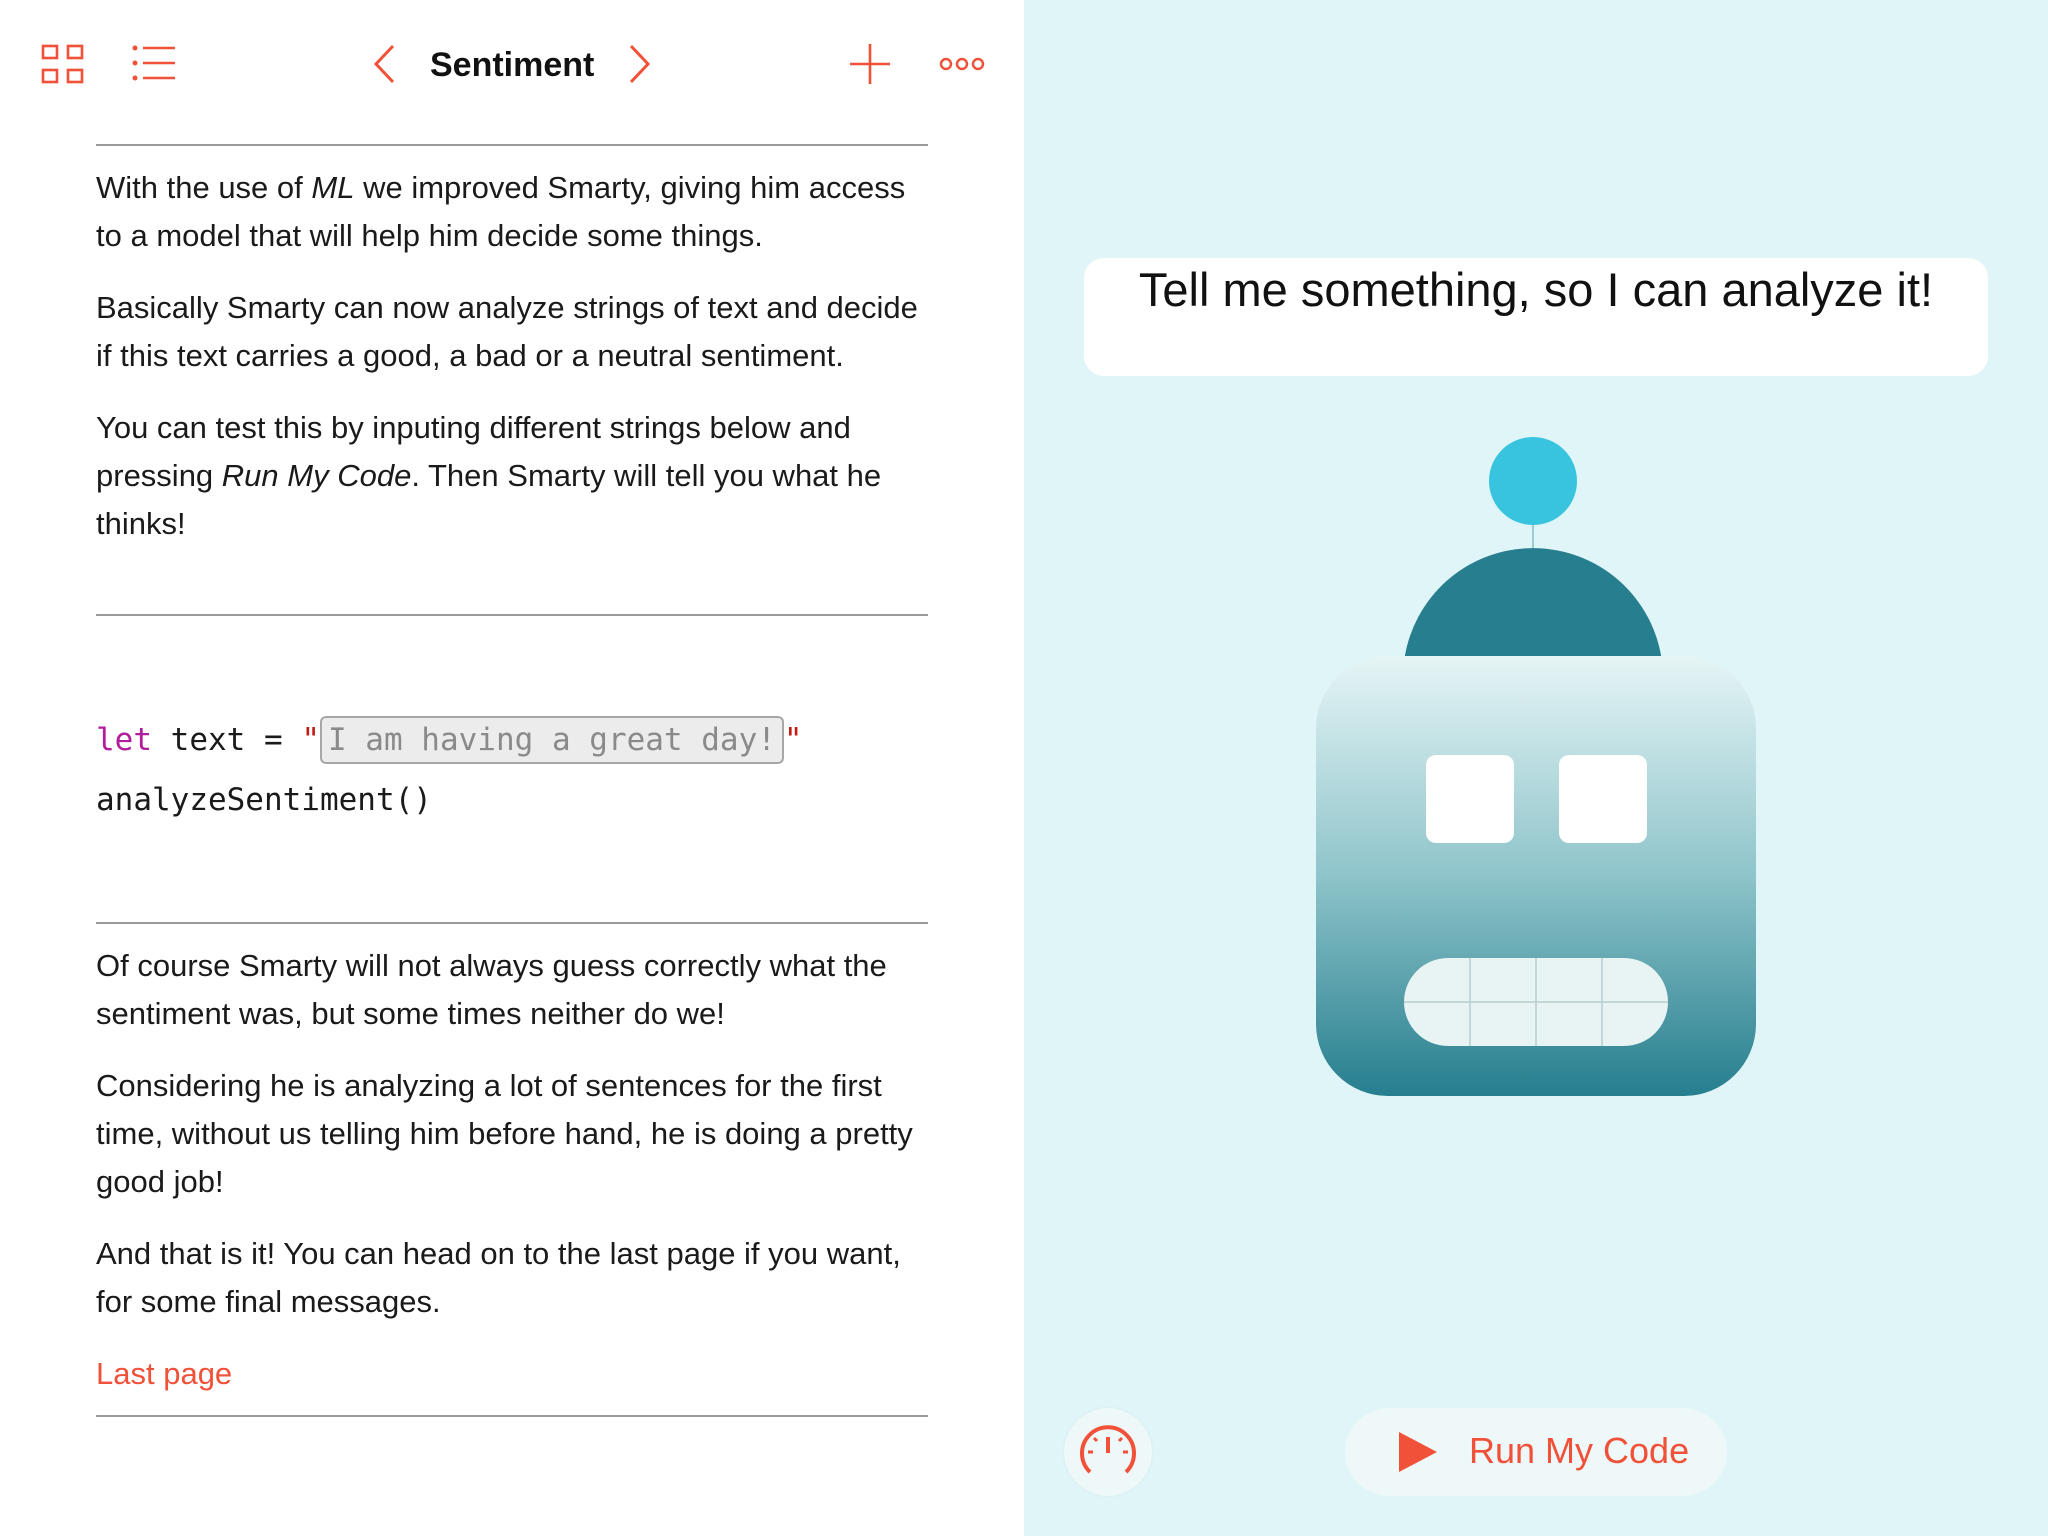 Image resolution: width=2048 pixels, height=1536 pixels. I want to click on page-title: Sentiment, so click(512, 65).